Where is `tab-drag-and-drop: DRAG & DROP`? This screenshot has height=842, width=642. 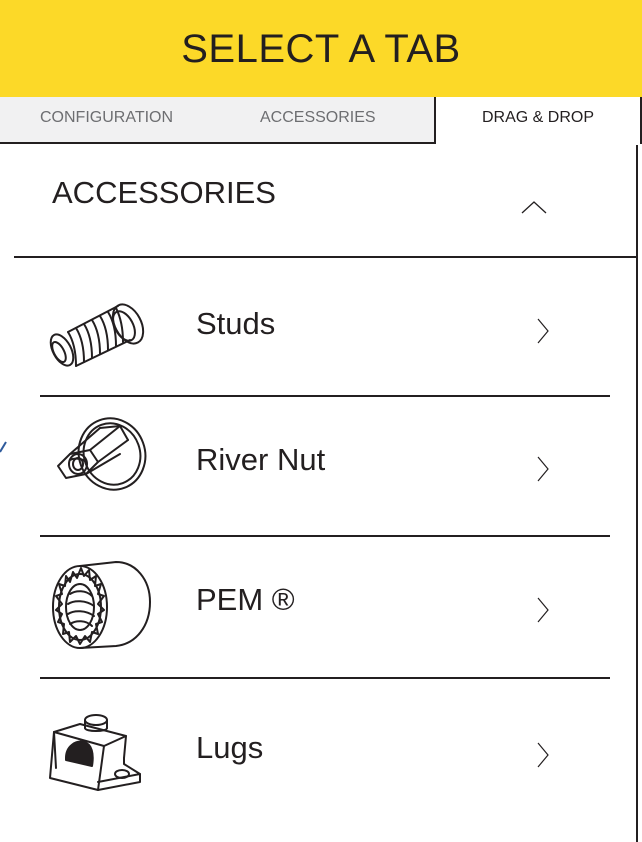
tab-drag-and-drop: DRAG & DROP is located at coordinates (538, 120).